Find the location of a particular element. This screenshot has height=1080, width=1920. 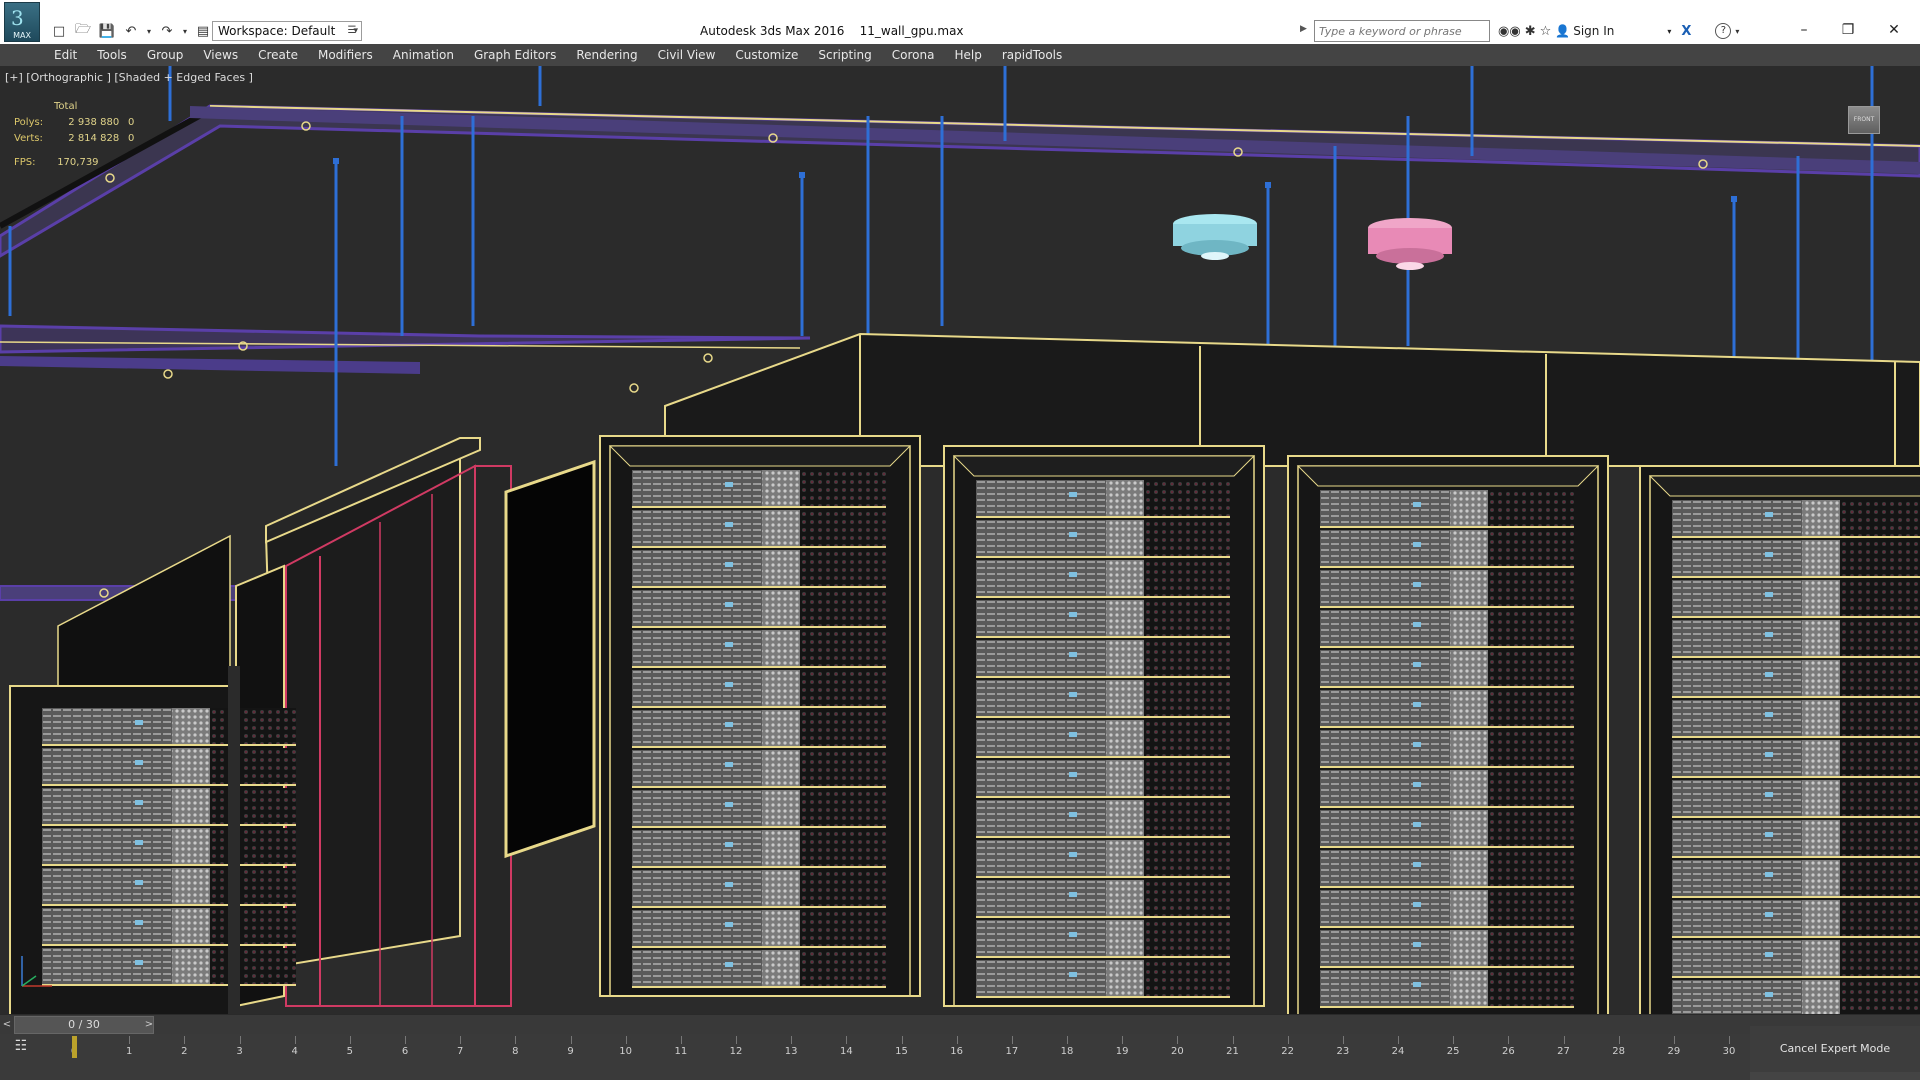

app-menu-button: 3 MAX is located at coordinates (22, 22).